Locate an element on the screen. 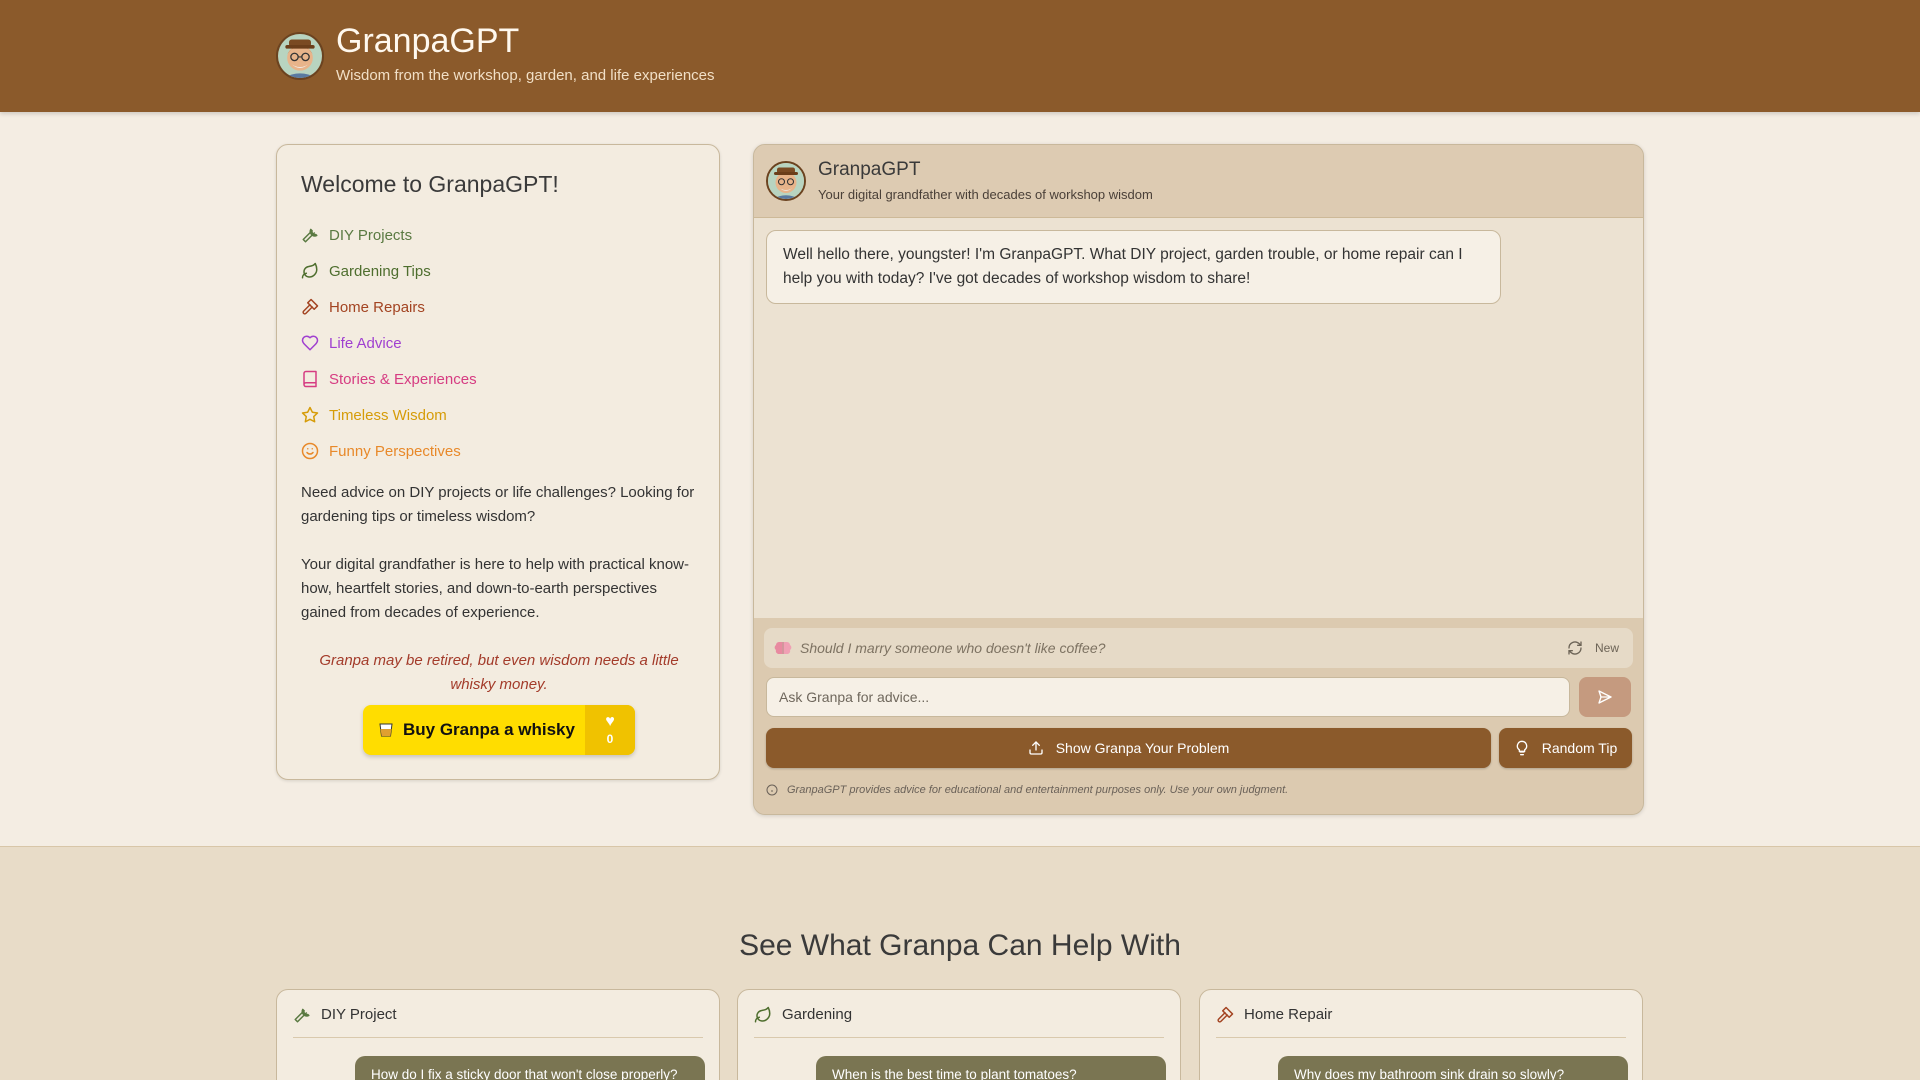 Image resolution: width=1920 pixels, height=1080 pixels. topic-label: Stories & Experiences is located at coordinates (403, 379).